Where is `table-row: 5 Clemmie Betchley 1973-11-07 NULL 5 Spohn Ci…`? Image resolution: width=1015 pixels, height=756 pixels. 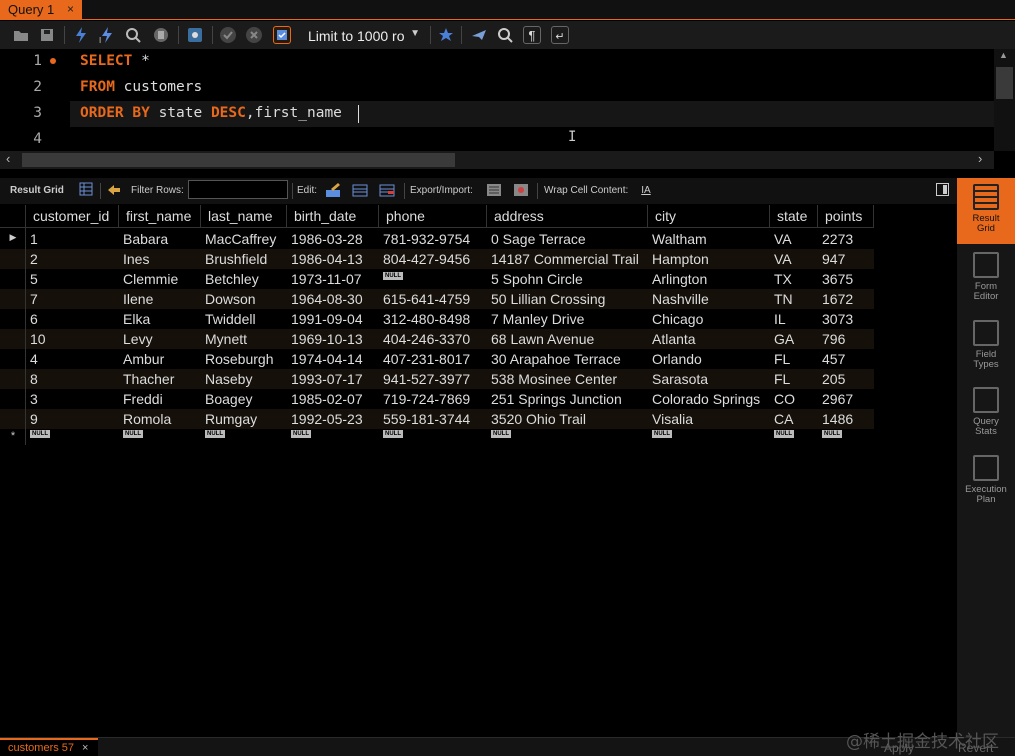
table-row: 5 Clemmie Betchley 1973-11-07 NULL 5 Spohn Ci… is located at coordinates (437, 279).